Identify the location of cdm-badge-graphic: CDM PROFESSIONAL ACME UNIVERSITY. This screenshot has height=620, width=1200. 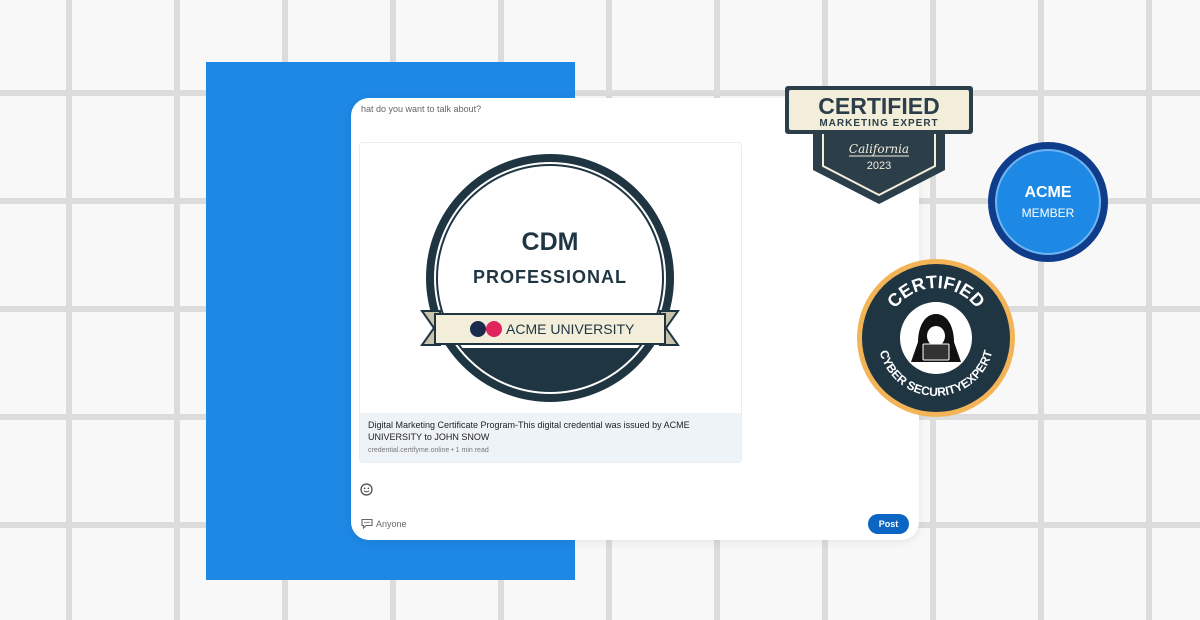
(550, 278).